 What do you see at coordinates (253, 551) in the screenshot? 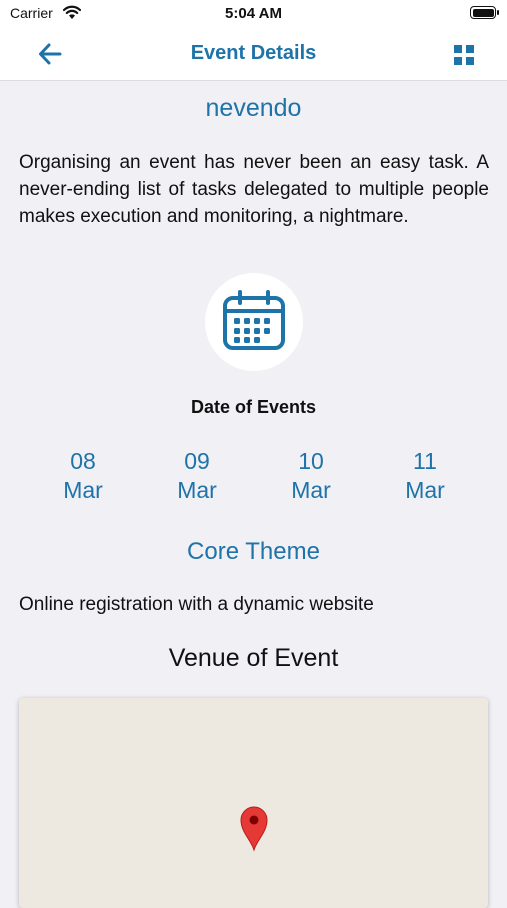
I see `core-theme-heading: Core Theme` at bounding box center [253, 551].